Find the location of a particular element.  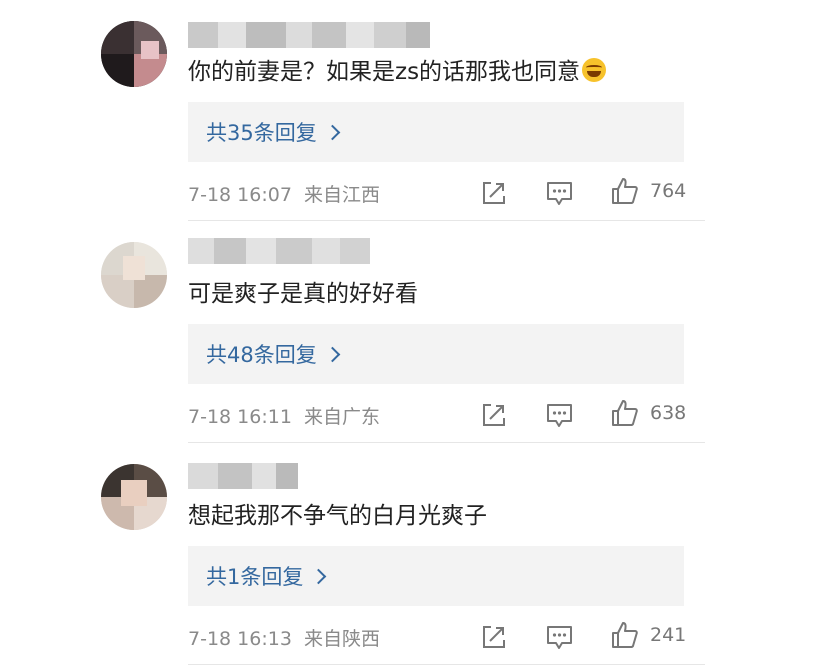

like-count: 764 is located at coordinates (668, 191).